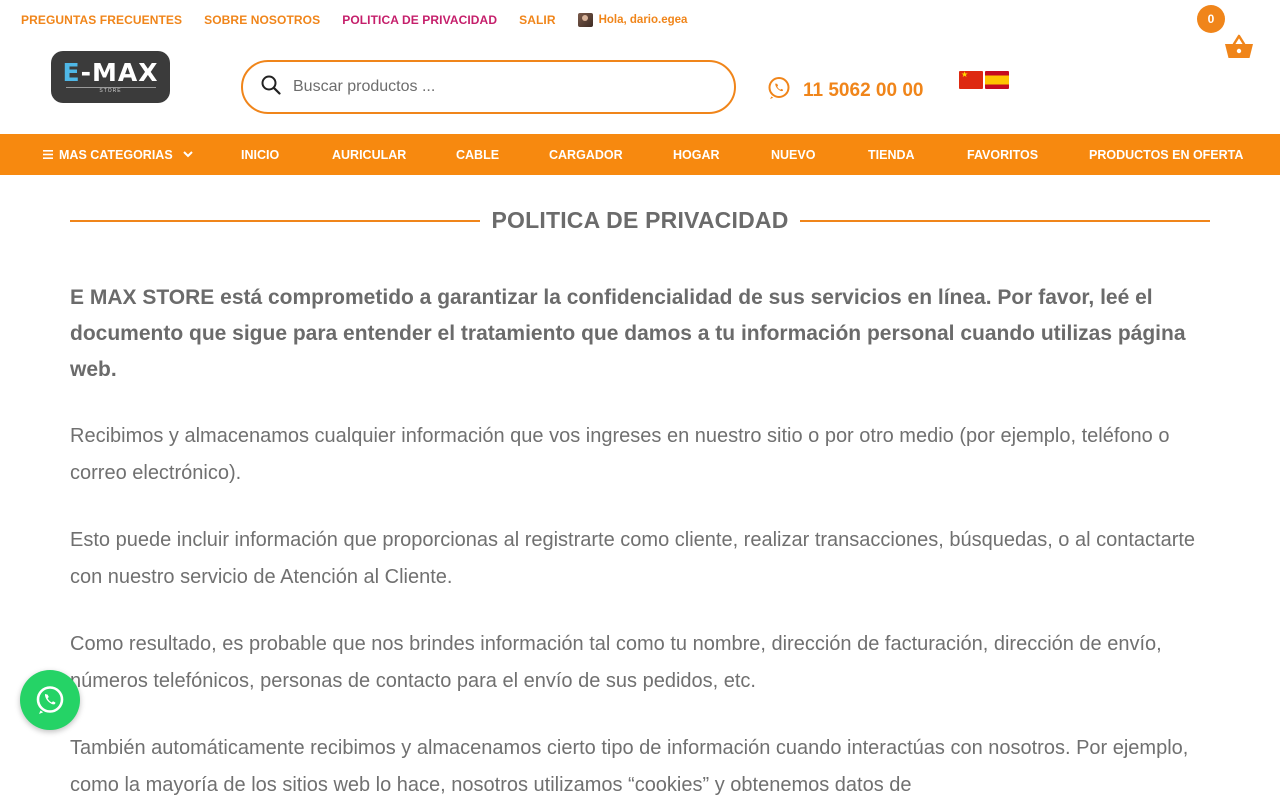  I want to click on search-box, so click(488, 87).